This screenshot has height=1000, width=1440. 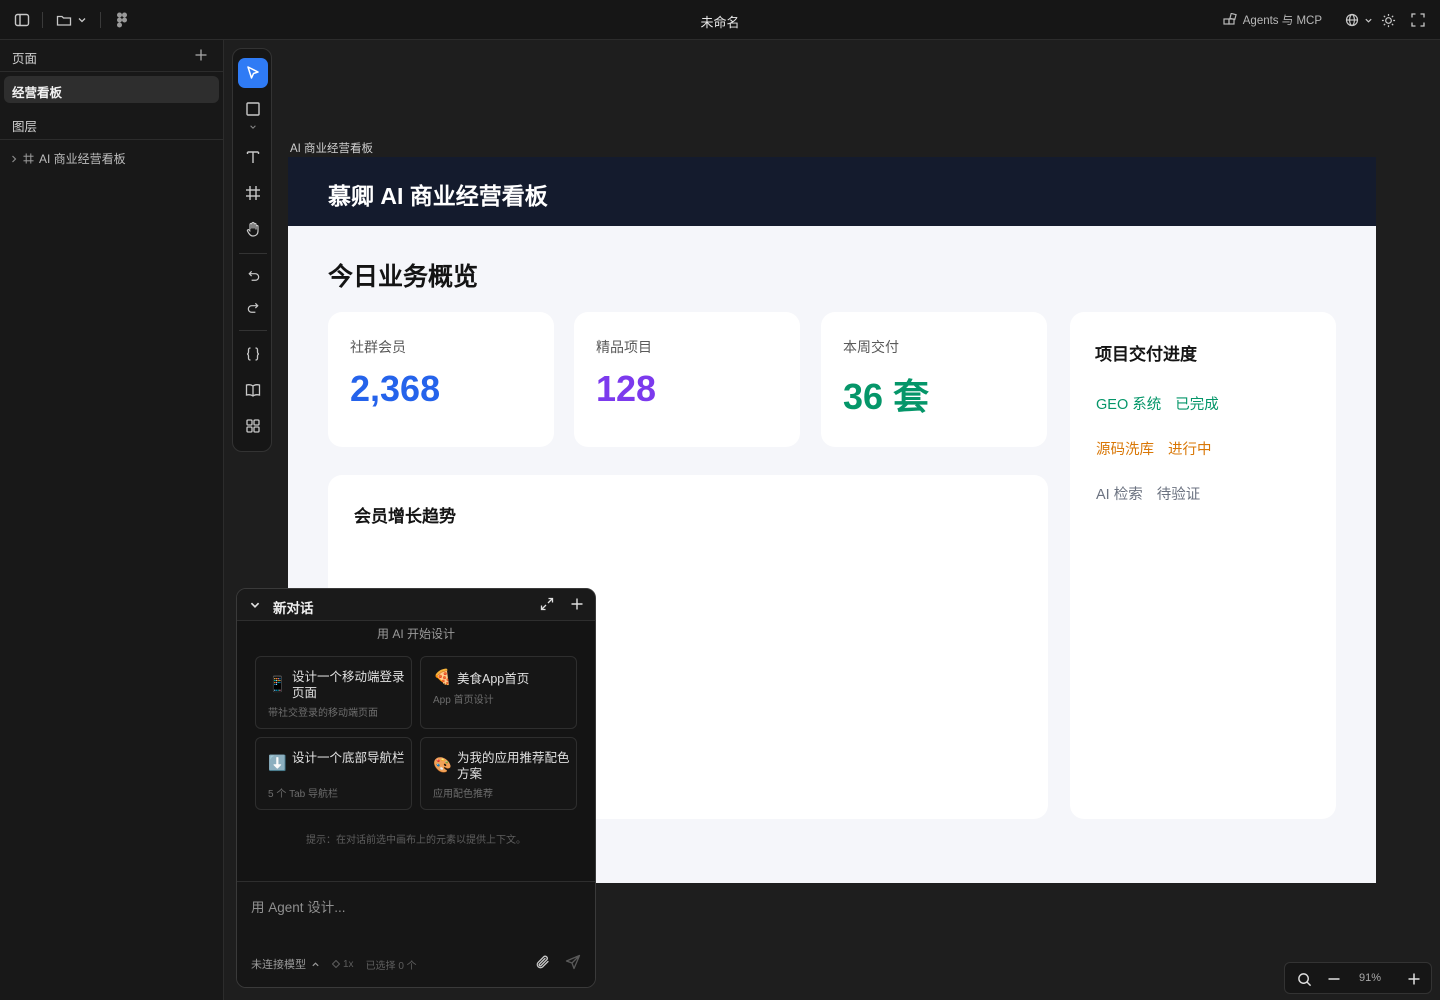 What do you see at coordinates (934, 379) in the screenshot?
I see `stat-card-deliveries: 本周交付 36 套` at bounding box center [934, 379].